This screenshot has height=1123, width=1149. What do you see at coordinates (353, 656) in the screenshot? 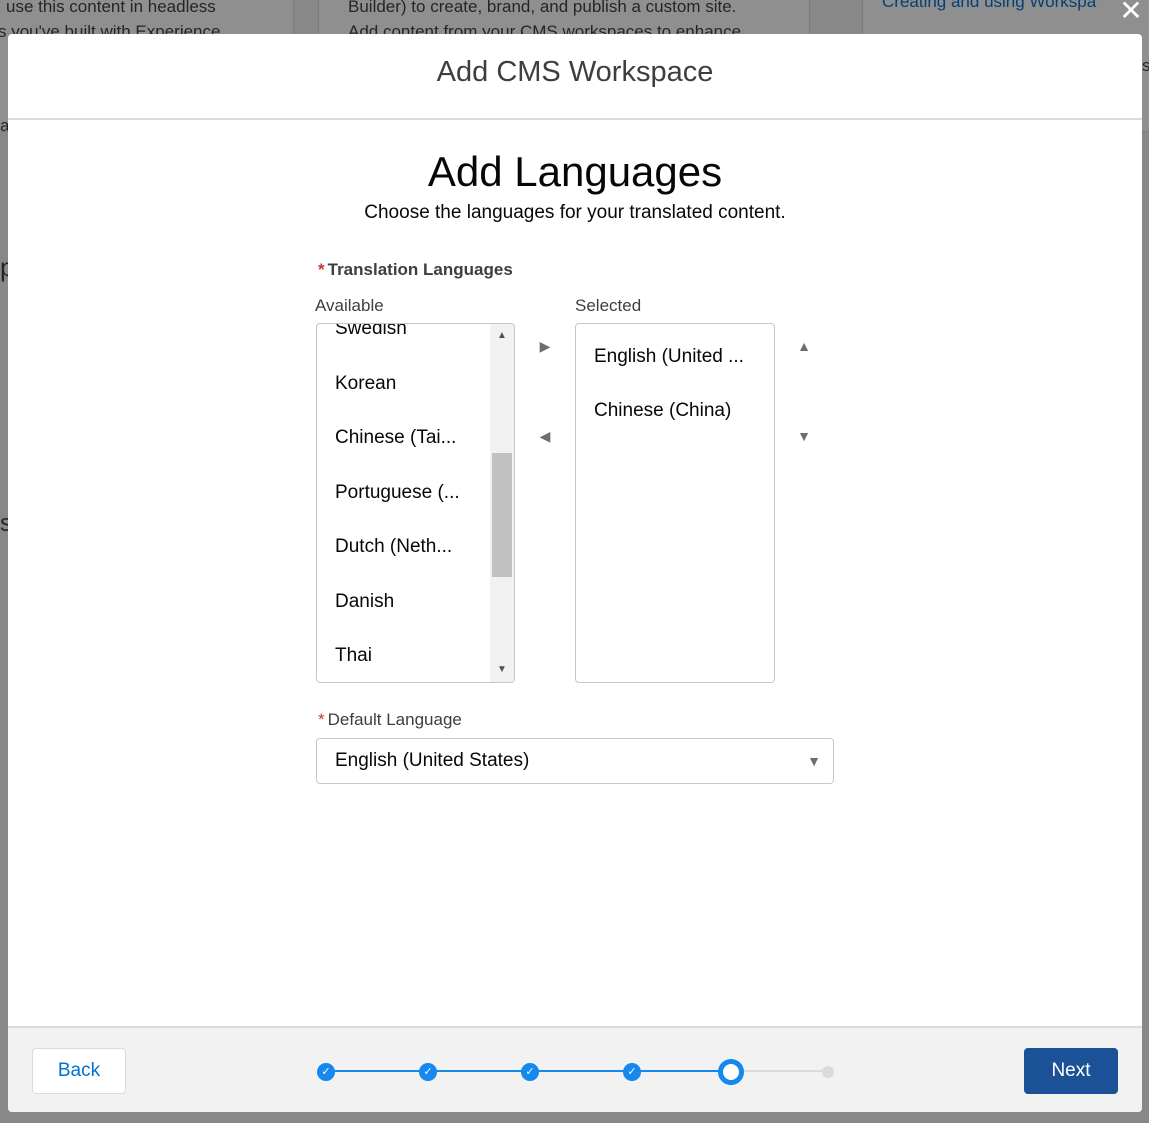
I see `available-option: Thai` at bounding box center [353, 656].